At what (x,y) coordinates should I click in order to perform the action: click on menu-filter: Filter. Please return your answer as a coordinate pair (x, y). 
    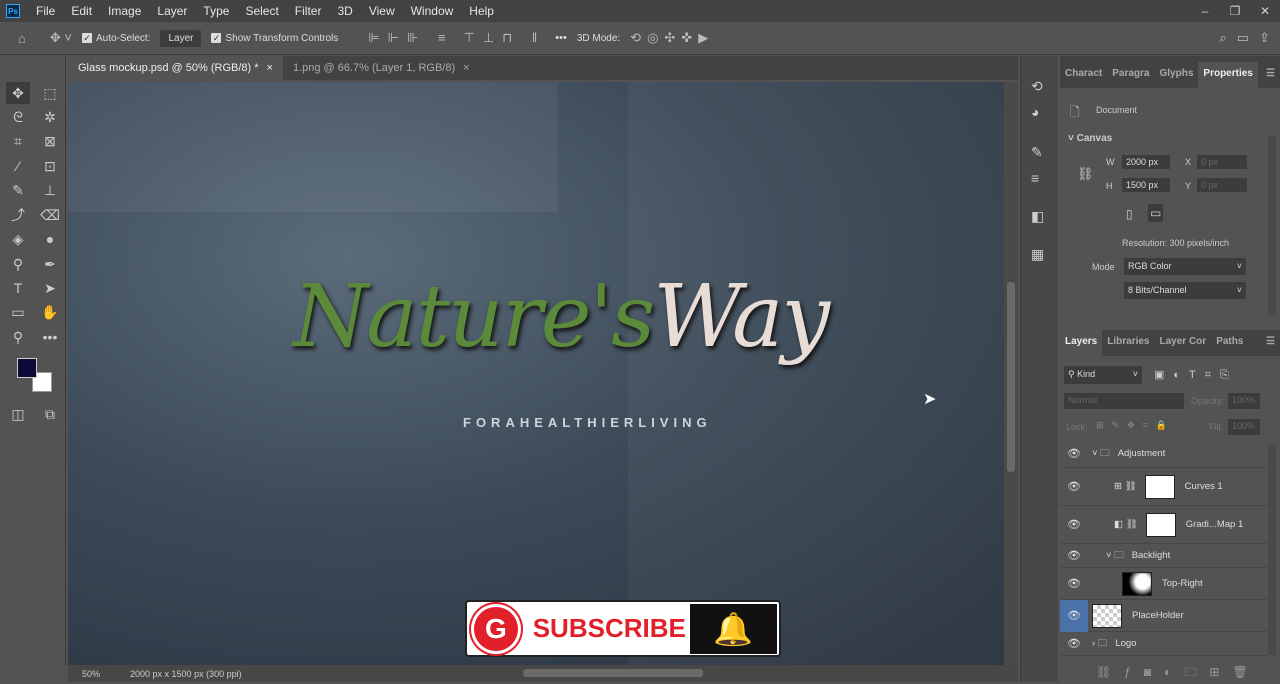
    Looking at the image, I should click on (308, 11).